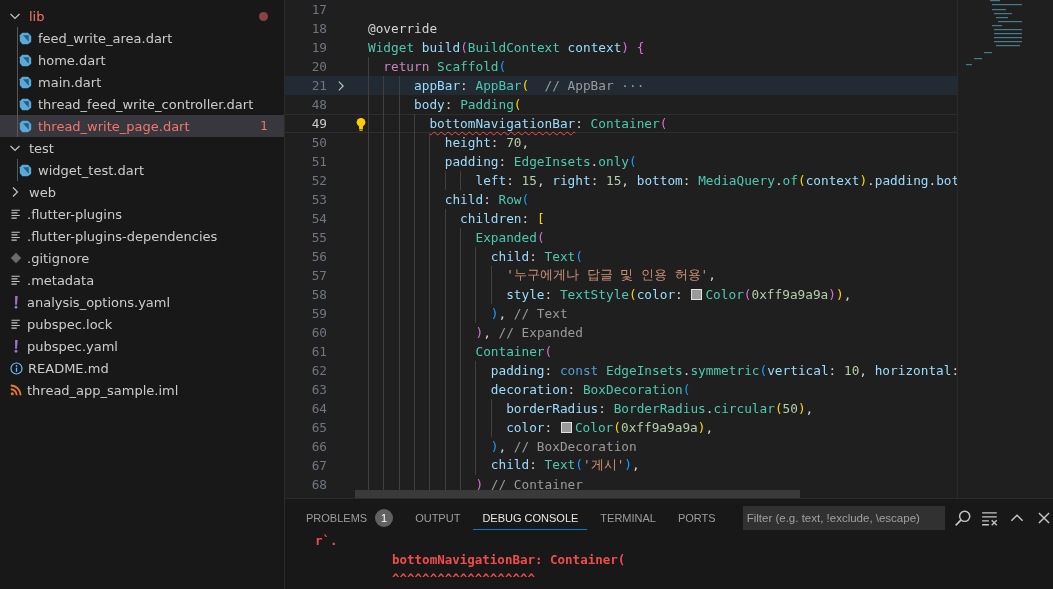 Image resolution: width=1053 pixels, height=589 pixels. What do you see at coordinates (318, 465) in the screenshot?
I see `line-number: 67` at bounding box center [318, 465].